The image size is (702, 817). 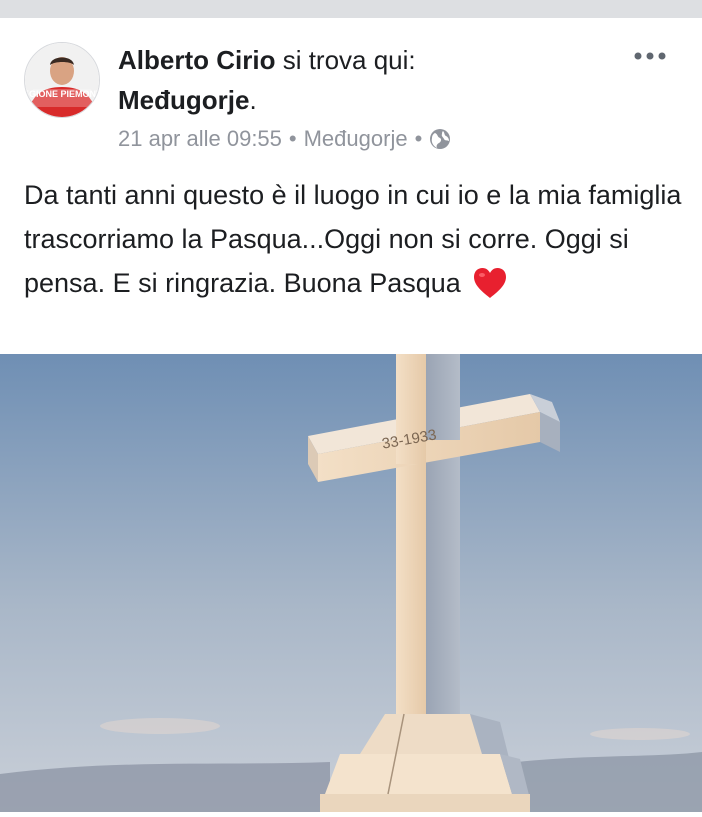 I want to click on globe-icon, so click(x=440, y=139).